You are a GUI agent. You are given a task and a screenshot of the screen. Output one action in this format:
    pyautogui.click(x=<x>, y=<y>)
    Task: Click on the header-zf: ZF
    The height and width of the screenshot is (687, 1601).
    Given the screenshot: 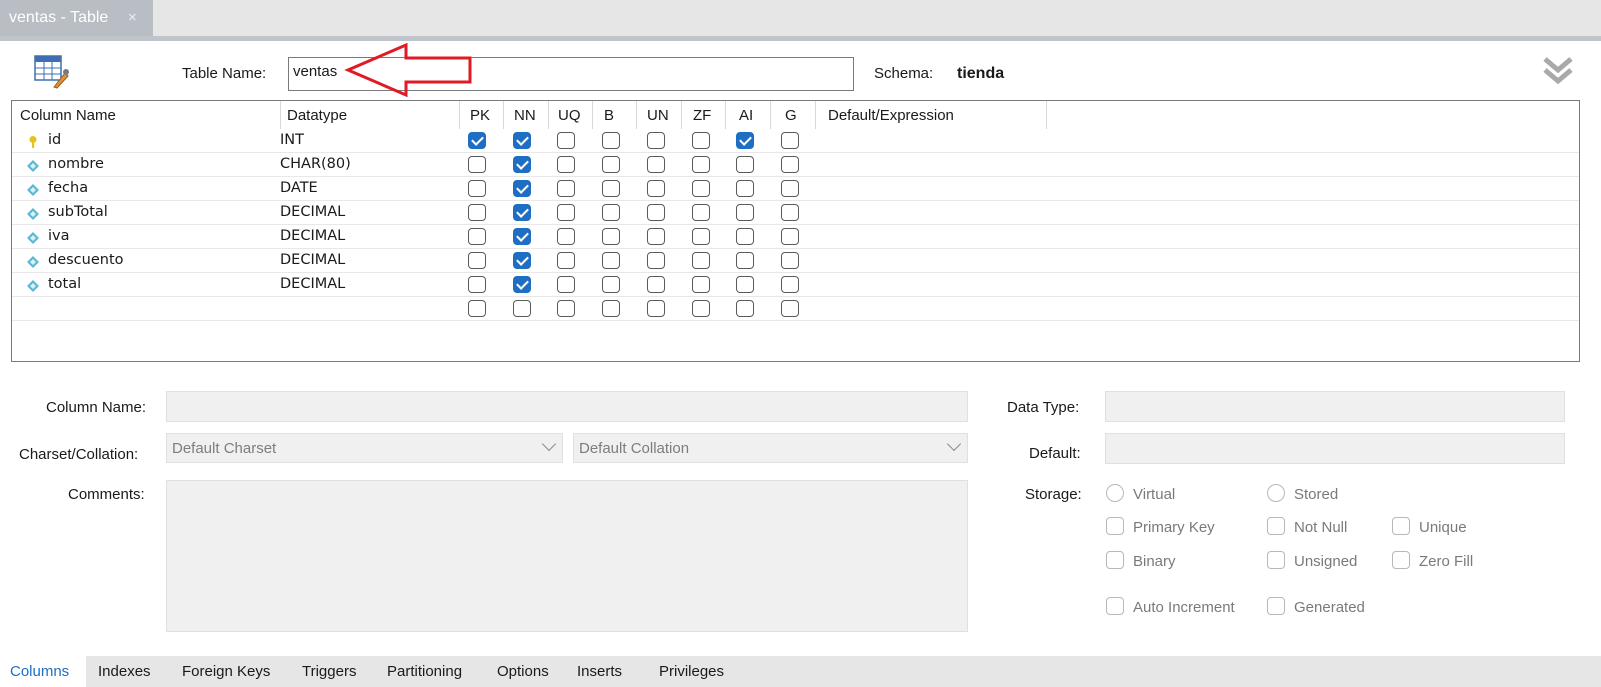 What is the action you would take?
    pyautogui.click(x=702, y=115)
    